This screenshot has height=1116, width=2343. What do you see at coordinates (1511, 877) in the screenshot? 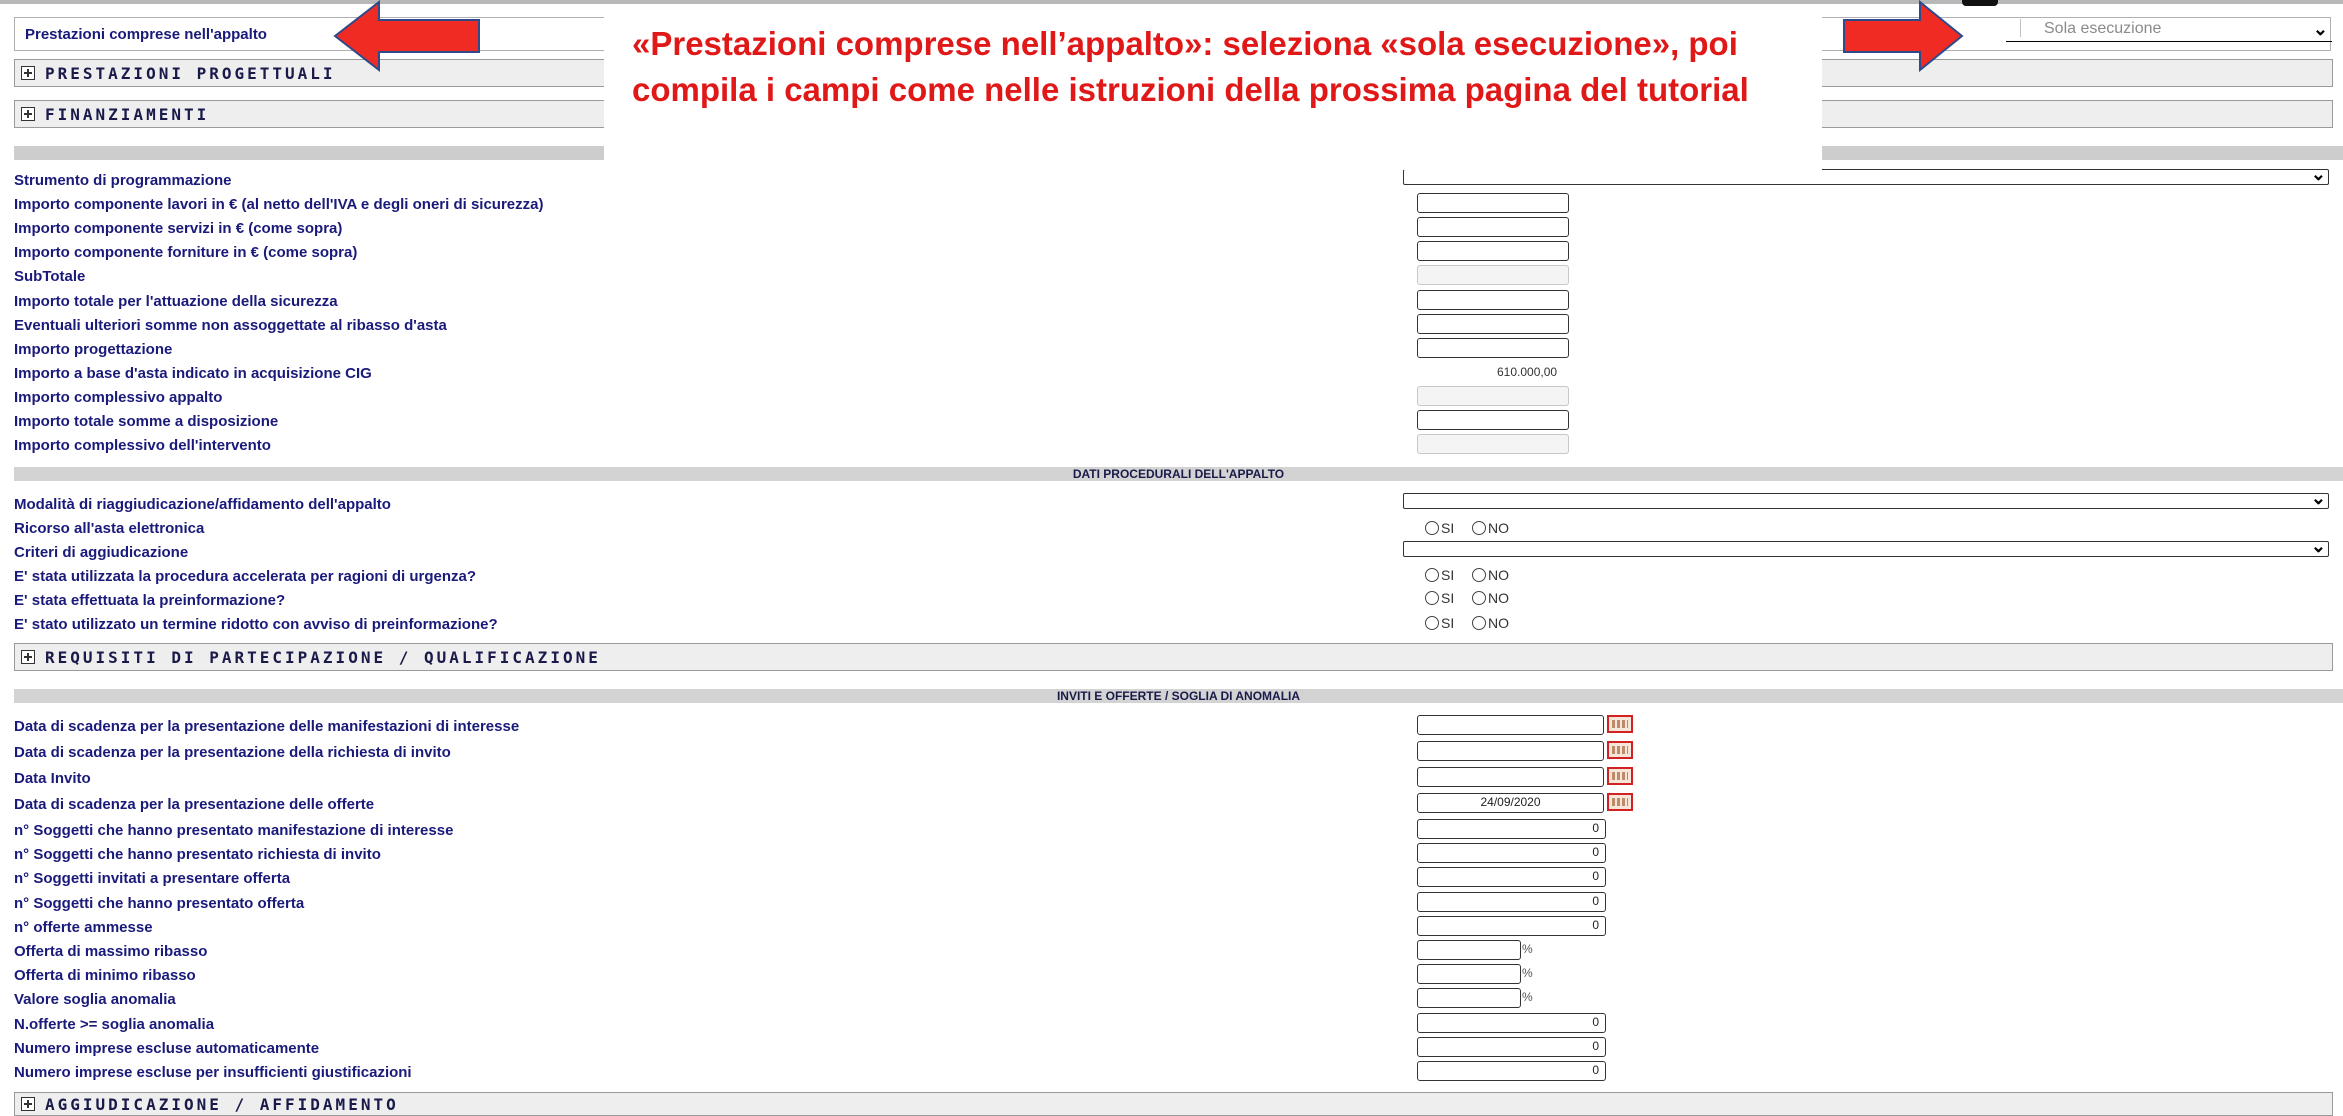
I see `n-invitati-input: 0` at bounding box center [1511, 877].